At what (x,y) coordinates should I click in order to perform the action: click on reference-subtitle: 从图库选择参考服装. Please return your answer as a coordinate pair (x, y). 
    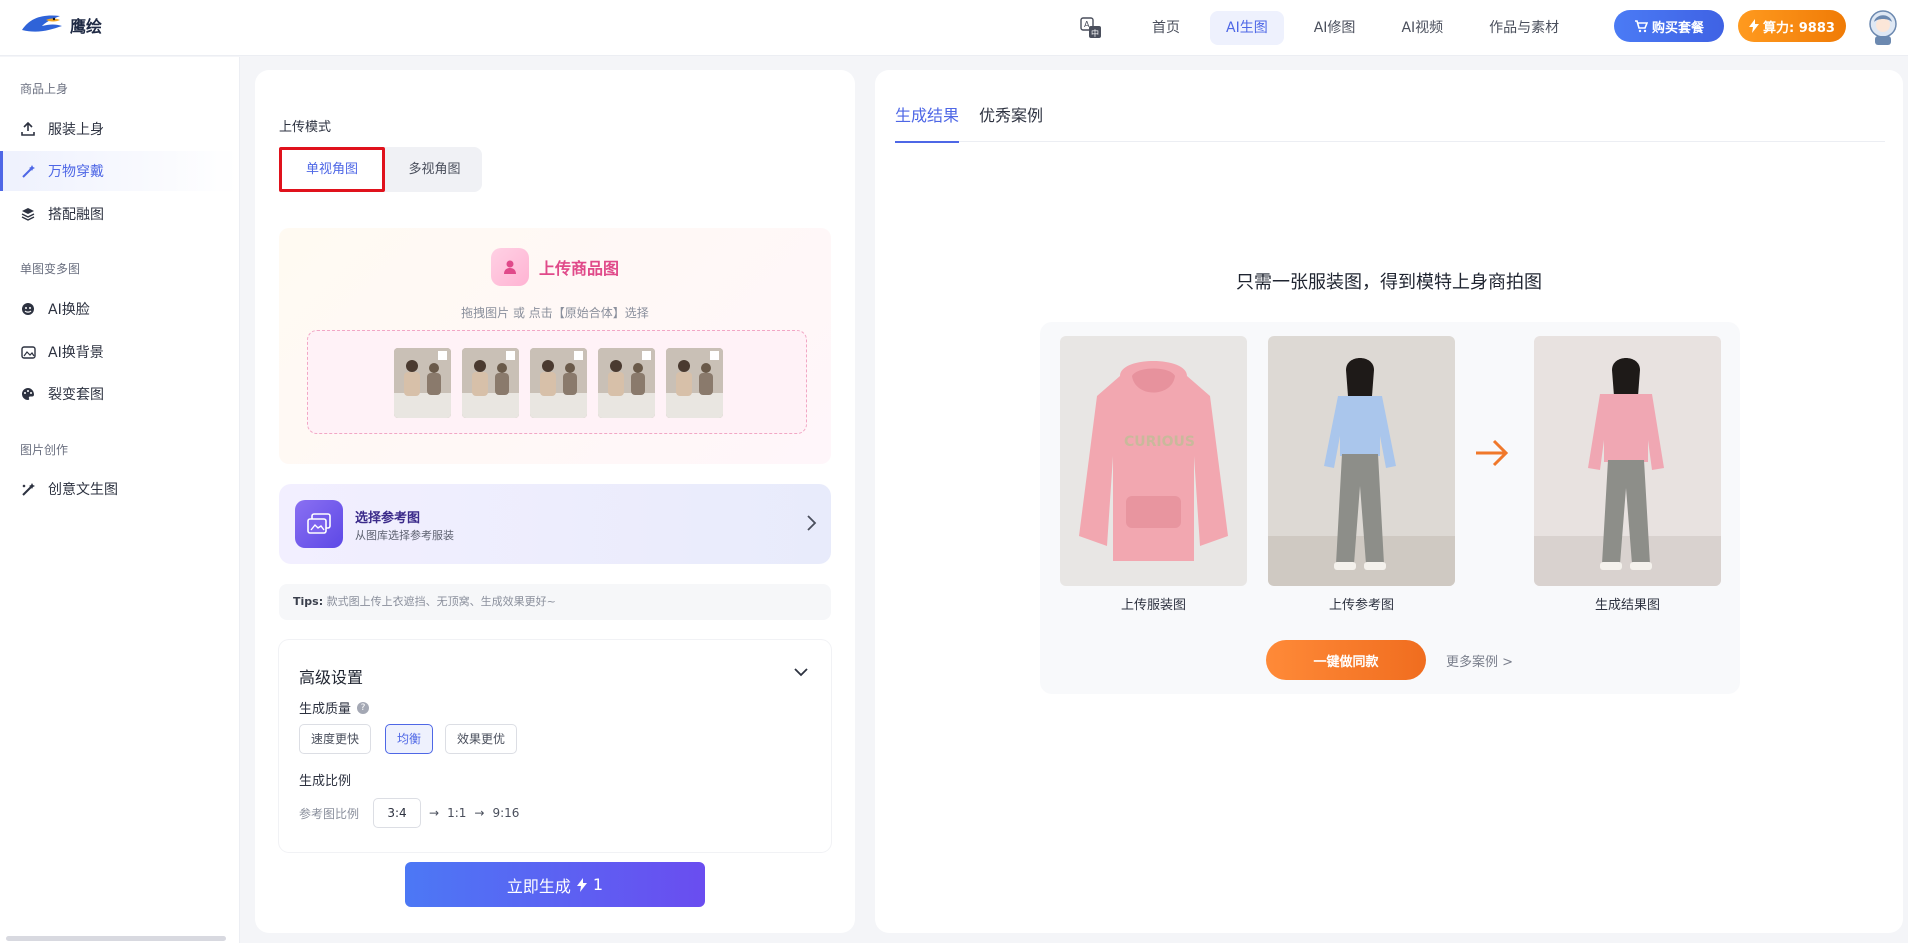
    Looking at the image, I should click on (404, 535).